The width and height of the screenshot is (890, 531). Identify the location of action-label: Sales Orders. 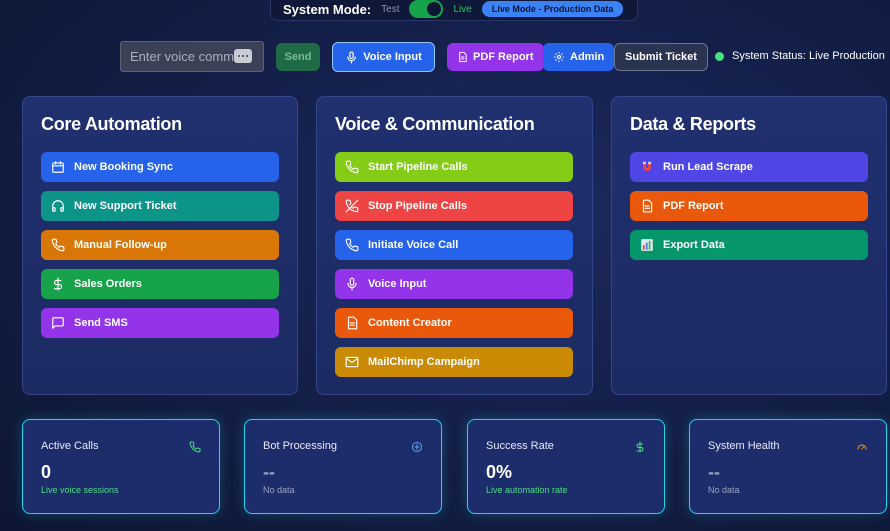
(108, 284).